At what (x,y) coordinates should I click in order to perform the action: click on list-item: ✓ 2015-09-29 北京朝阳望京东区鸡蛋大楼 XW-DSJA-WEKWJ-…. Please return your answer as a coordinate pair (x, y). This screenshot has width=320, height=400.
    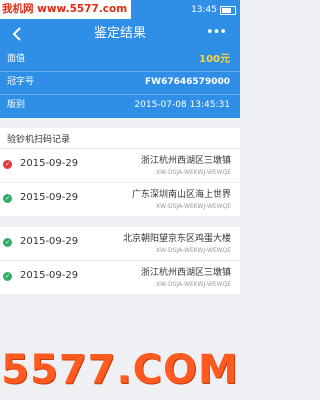
    Looking at the image, I should click on (120, 244).